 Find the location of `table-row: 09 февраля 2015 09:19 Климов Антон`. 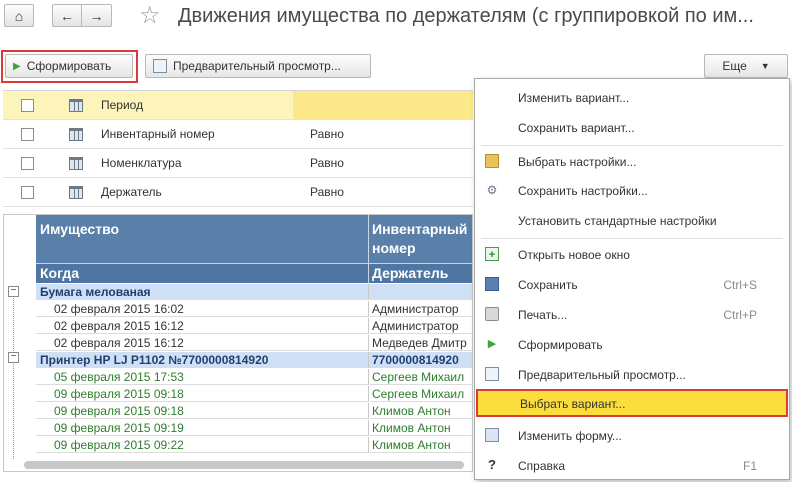

table-row: 09 февраля 2015 09:19 Климов Антон is located at coordinates (254, 428).